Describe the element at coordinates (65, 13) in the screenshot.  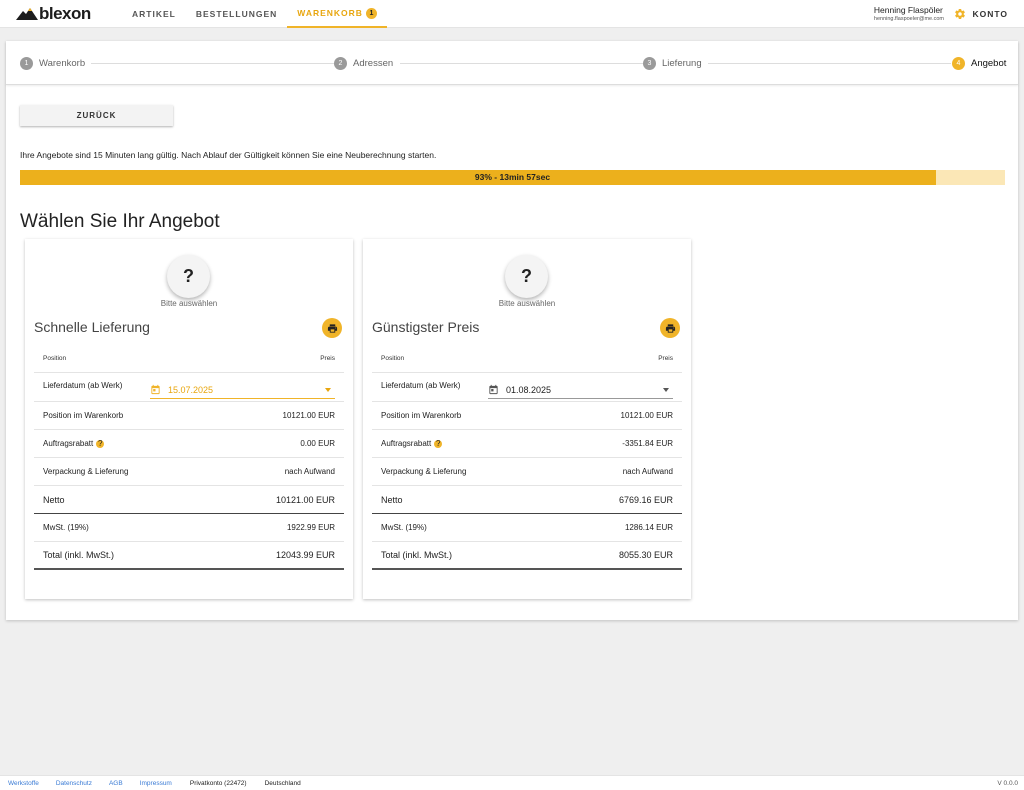
I see `logo-text: blexon` at that location.